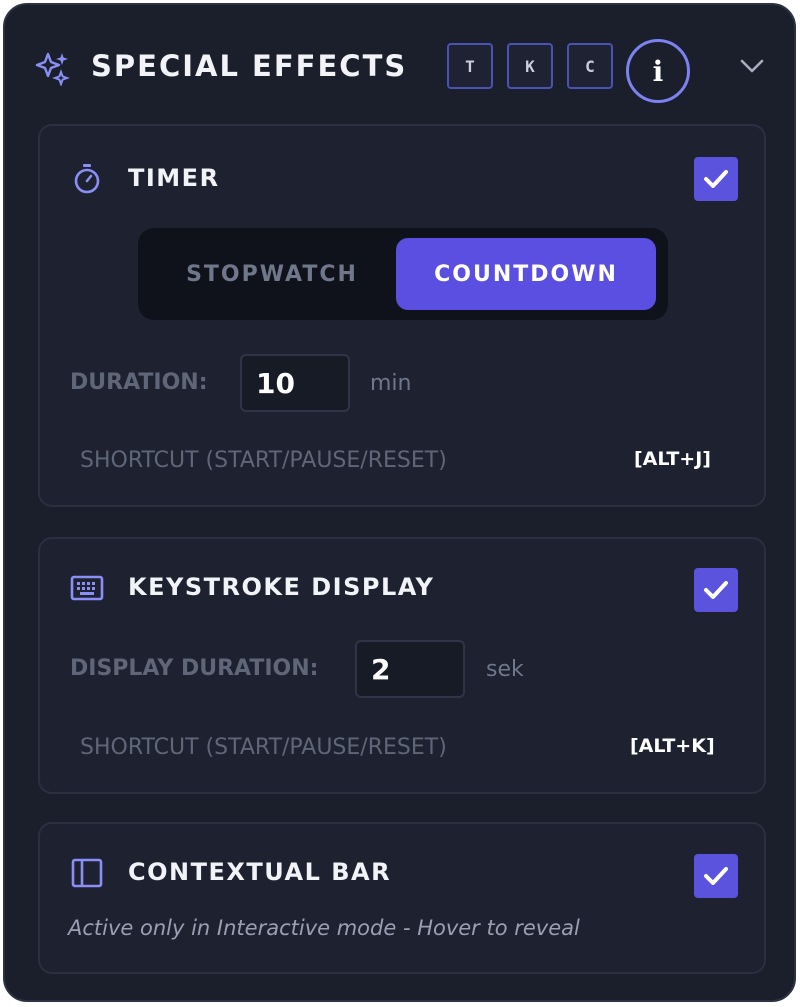 Image resolution: width=800 pixels, height=1007 pixels. I want to click on duration-label: DURATION:, so click(139, 382).